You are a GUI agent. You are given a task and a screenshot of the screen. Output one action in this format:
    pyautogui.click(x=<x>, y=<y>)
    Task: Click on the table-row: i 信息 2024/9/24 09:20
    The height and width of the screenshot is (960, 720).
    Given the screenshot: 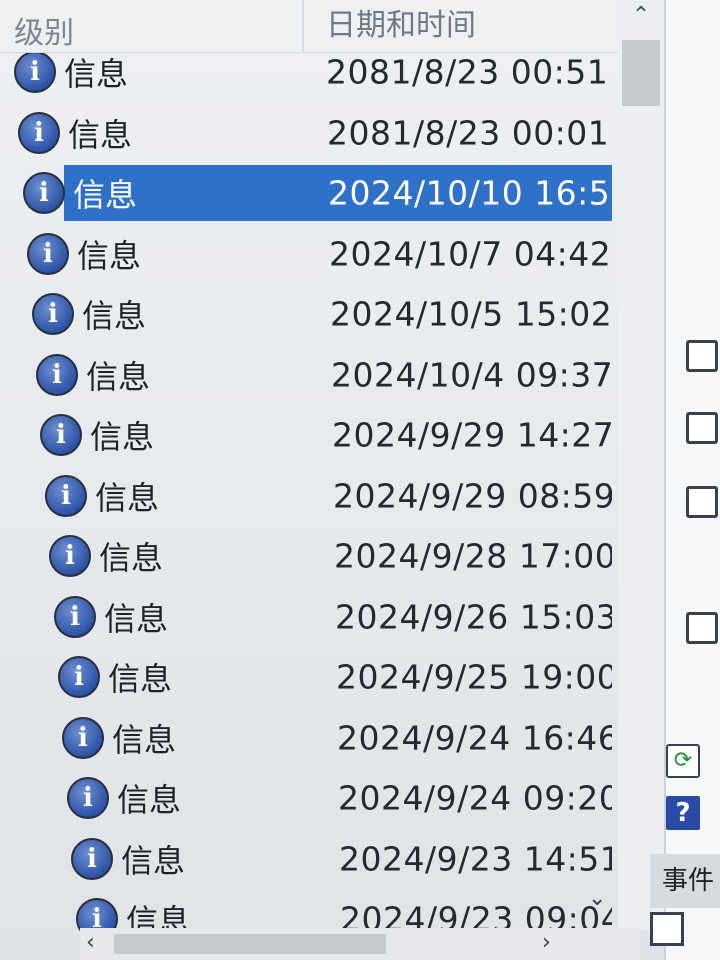 What is the action you would take?
    pyautogui.click(x=306, y=798)
    